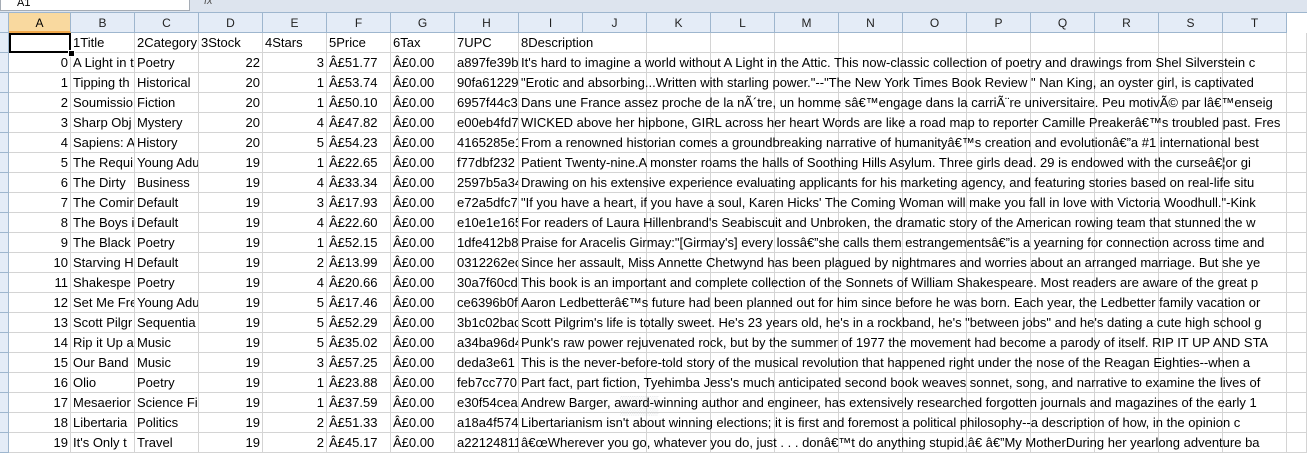  What do you see at coordinates (103, 103) in the screenshot?
I see `cell: Soumissio` at bounding box center [103, 103].